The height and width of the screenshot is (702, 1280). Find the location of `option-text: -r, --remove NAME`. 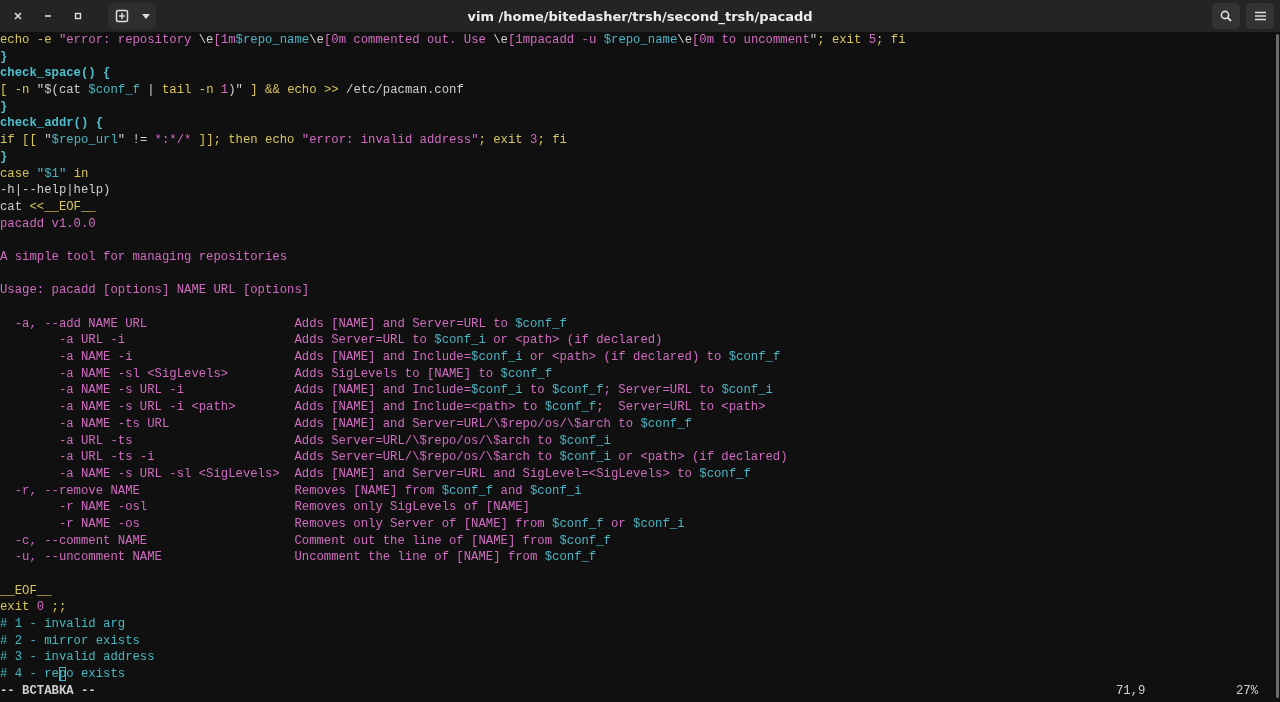

option-text: -r, --remove NAME is located at coordinates (77, 491).